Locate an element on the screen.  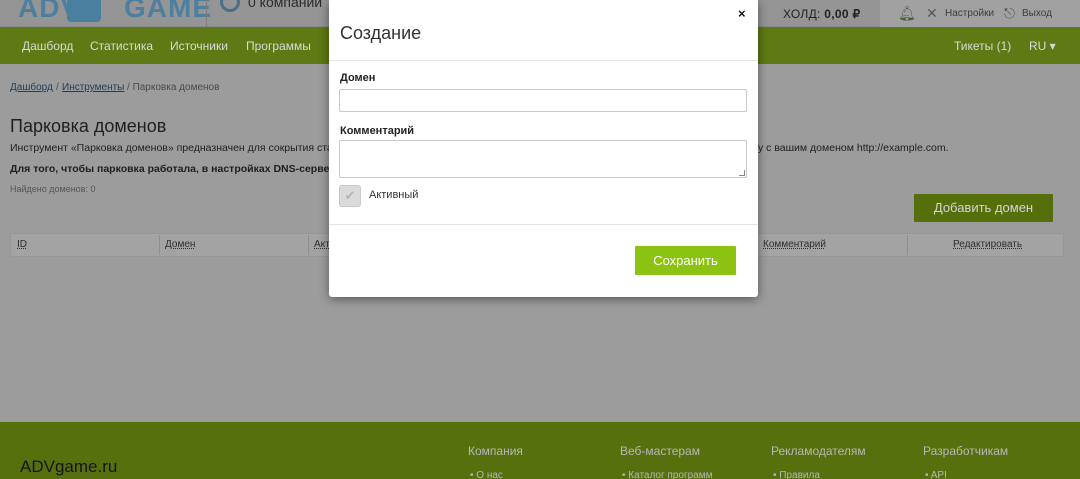
th-edit: Редактировать is located at coordinates (987, 244).